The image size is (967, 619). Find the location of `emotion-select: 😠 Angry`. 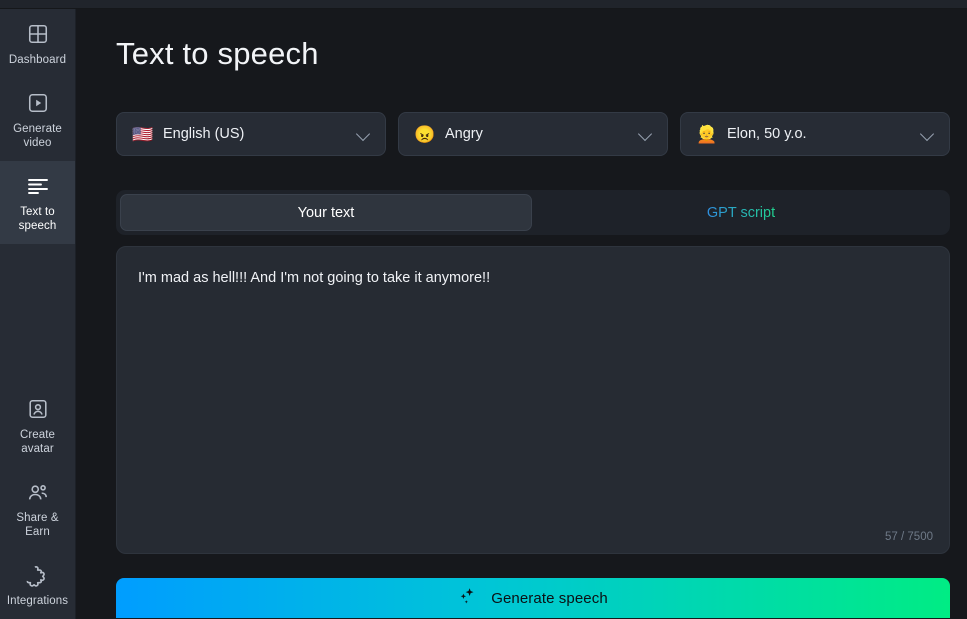

emotion-select: 😠 Angry is located at coordinates (533, 134).